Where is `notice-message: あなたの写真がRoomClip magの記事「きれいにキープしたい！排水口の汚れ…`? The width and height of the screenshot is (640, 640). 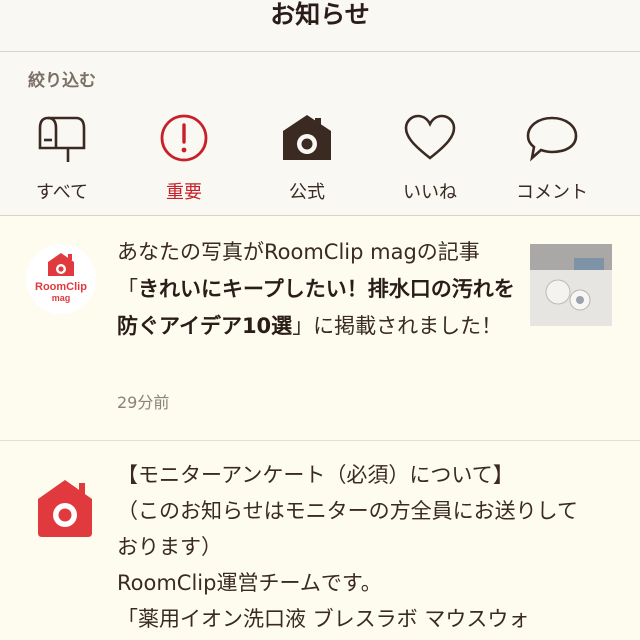
notice-message: あなたの写真がRoomClip magの記事「きれいにキープしたい！排水口の汚れ… is located at coordinates (317, 289).